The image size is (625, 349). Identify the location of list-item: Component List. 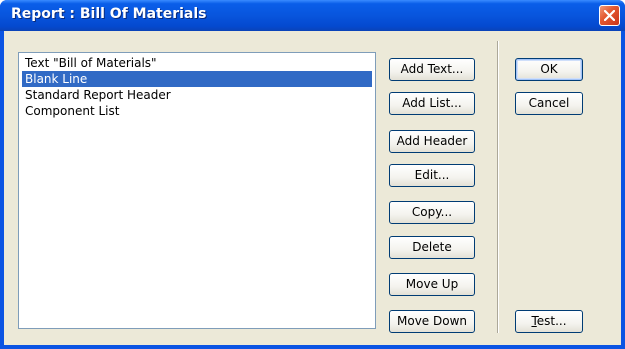
(197, 111).